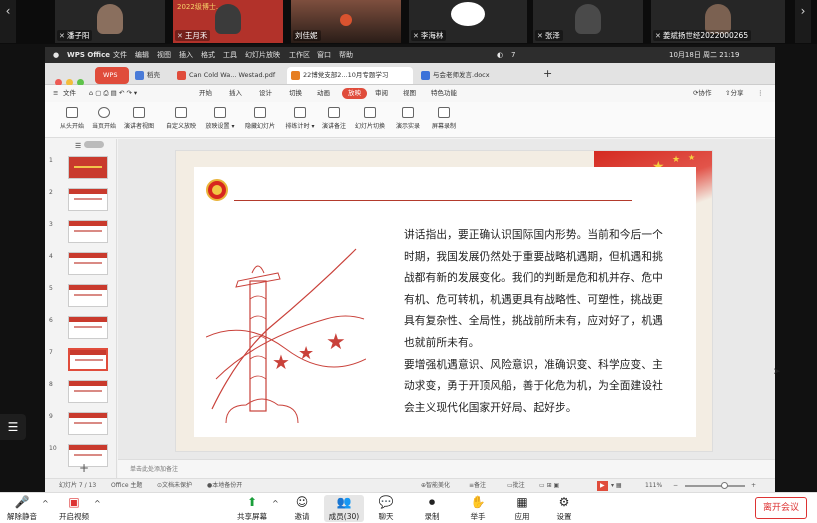 Image resolution: width=817 pixels, height=523 pixels. What do you see at coordinates (468, 21) in the screenshot?
I see `participant-tile: ✕ 李海林` at bounding box center [468, 21].